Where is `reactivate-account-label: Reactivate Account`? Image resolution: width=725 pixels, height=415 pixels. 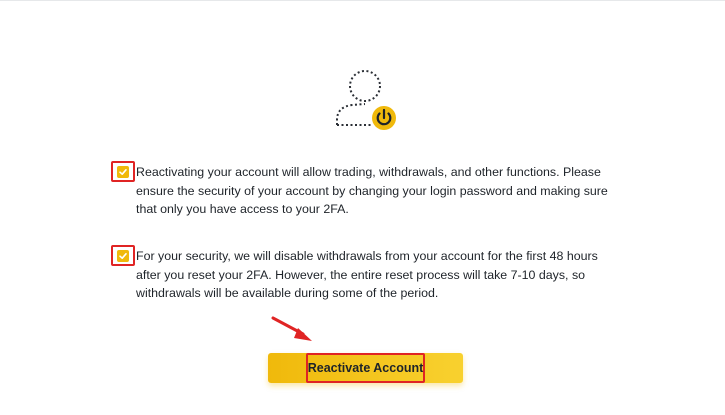 reactivate-account-label: Reactivate Account is located at coordinates (365, 368).